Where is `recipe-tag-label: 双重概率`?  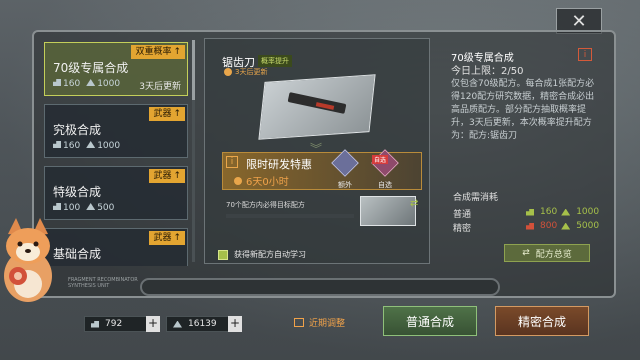
recipe-tag-label: 双重概率 is located at coordinates (153, 52).